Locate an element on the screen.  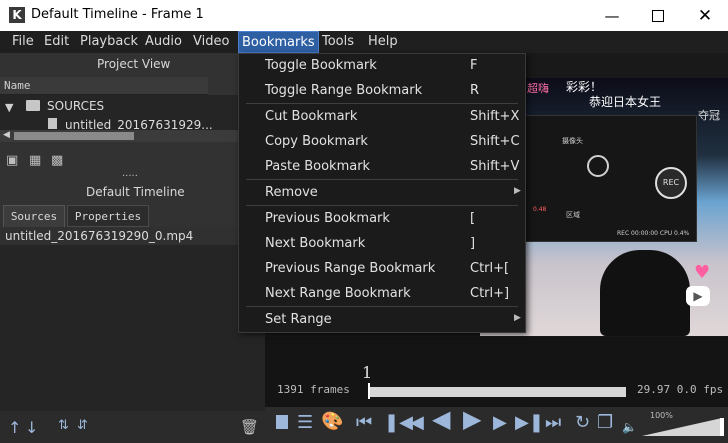
overlay-text: 超嗨 is located at coordinates (538, 88).